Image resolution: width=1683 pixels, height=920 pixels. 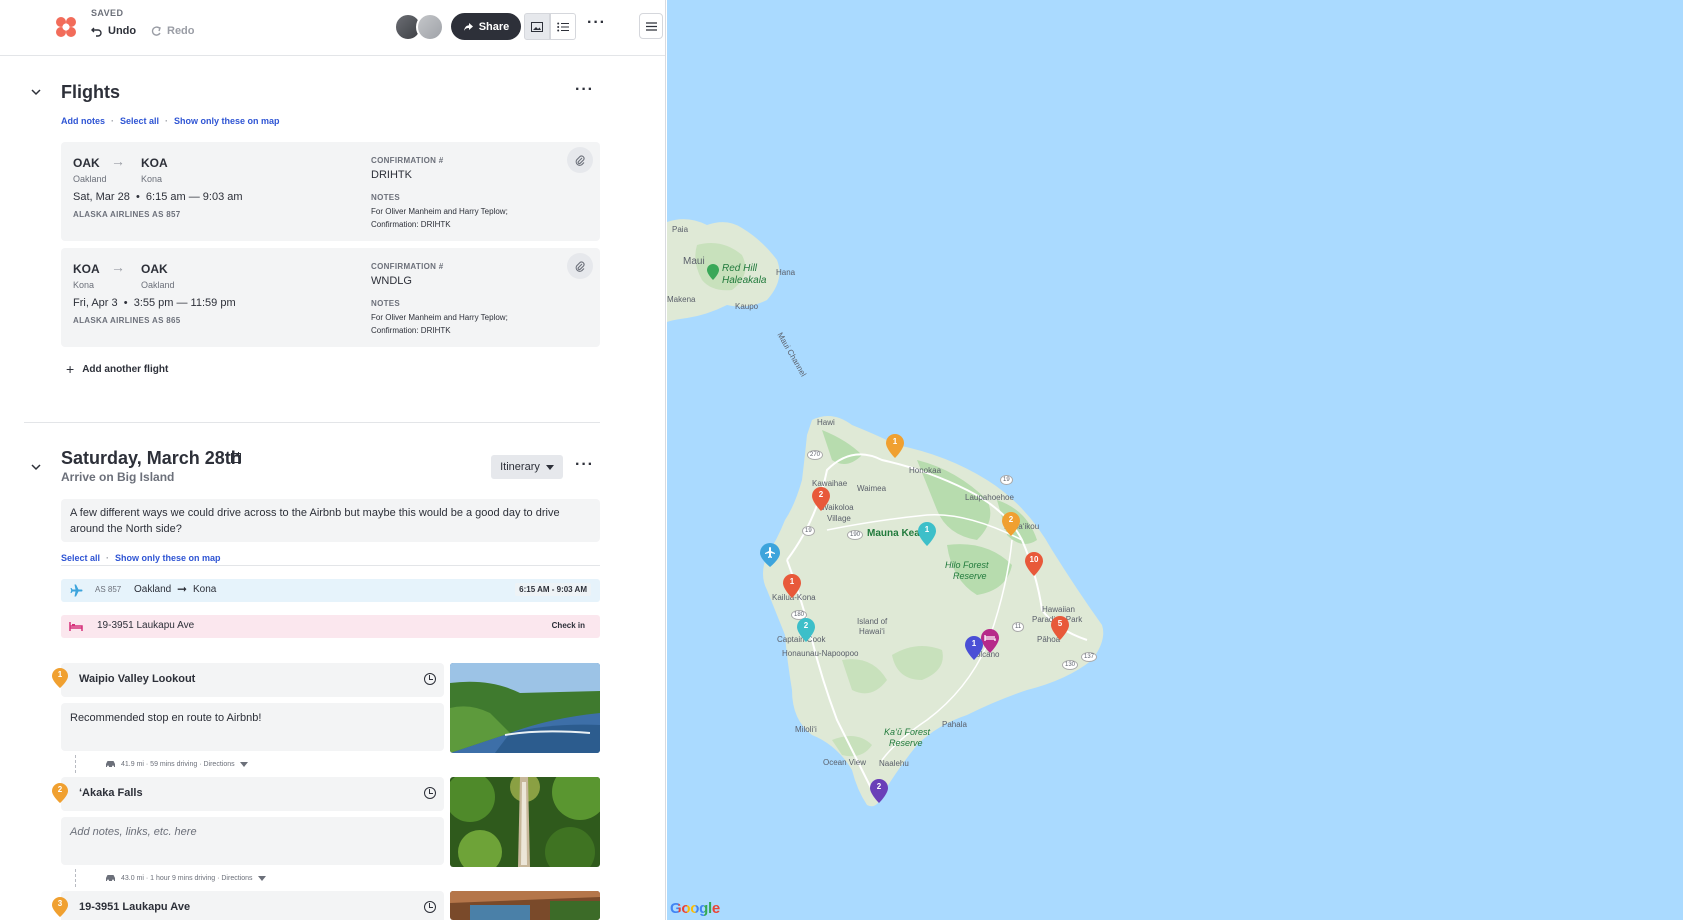 What do you see at coordinates (252, 841) in the screenshot?
I see `place-note-input: Add notes, links, etc. here` at bounding box center [252, 841].